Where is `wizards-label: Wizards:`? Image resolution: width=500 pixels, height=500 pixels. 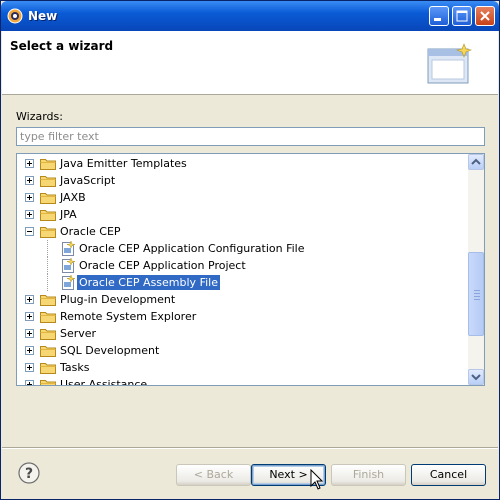 wizards-label: Wizards: is located at coordinates (39, 116).